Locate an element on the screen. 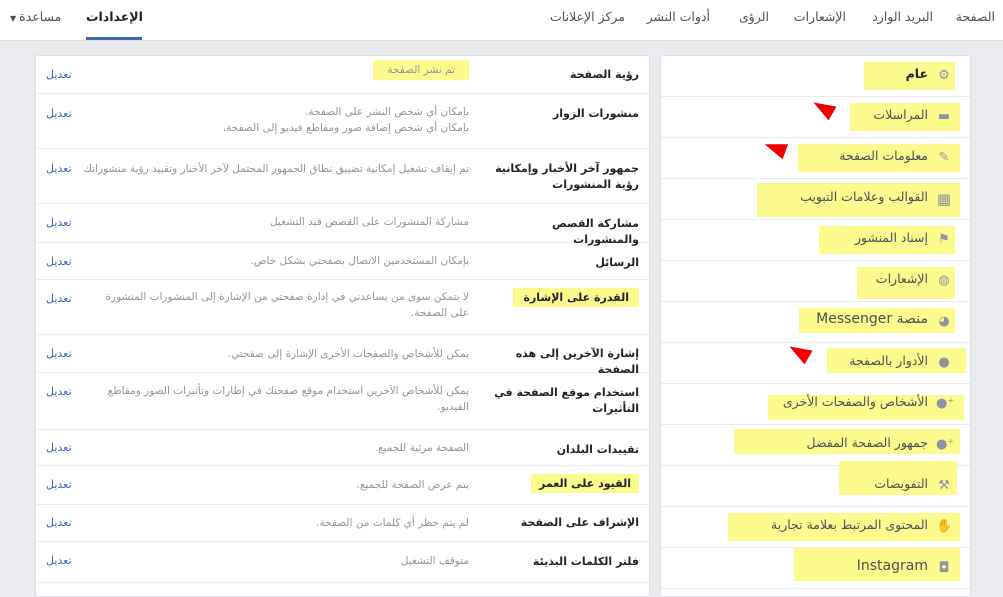 The height and width of the screenshot is (597, 1003). setting-name: فلتر الكلمات البذيئة is located at coordinates (585, 561).